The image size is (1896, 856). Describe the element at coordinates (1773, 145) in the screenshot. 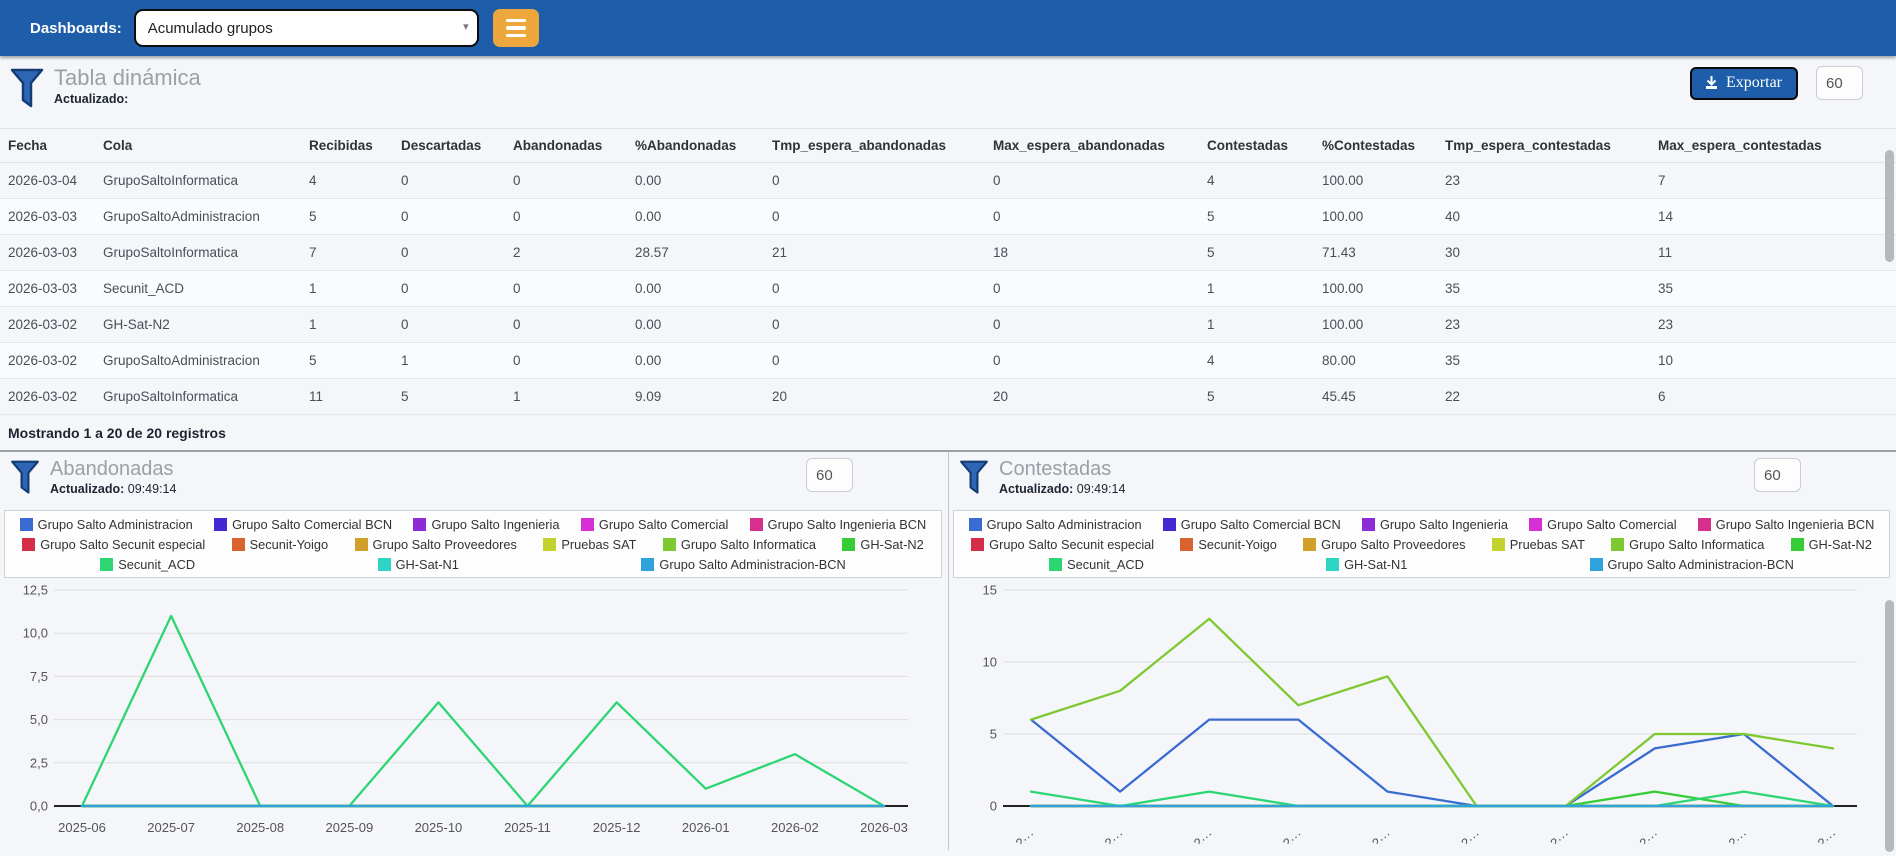

I see `col-header: Max_espera_contestadas` at that location.